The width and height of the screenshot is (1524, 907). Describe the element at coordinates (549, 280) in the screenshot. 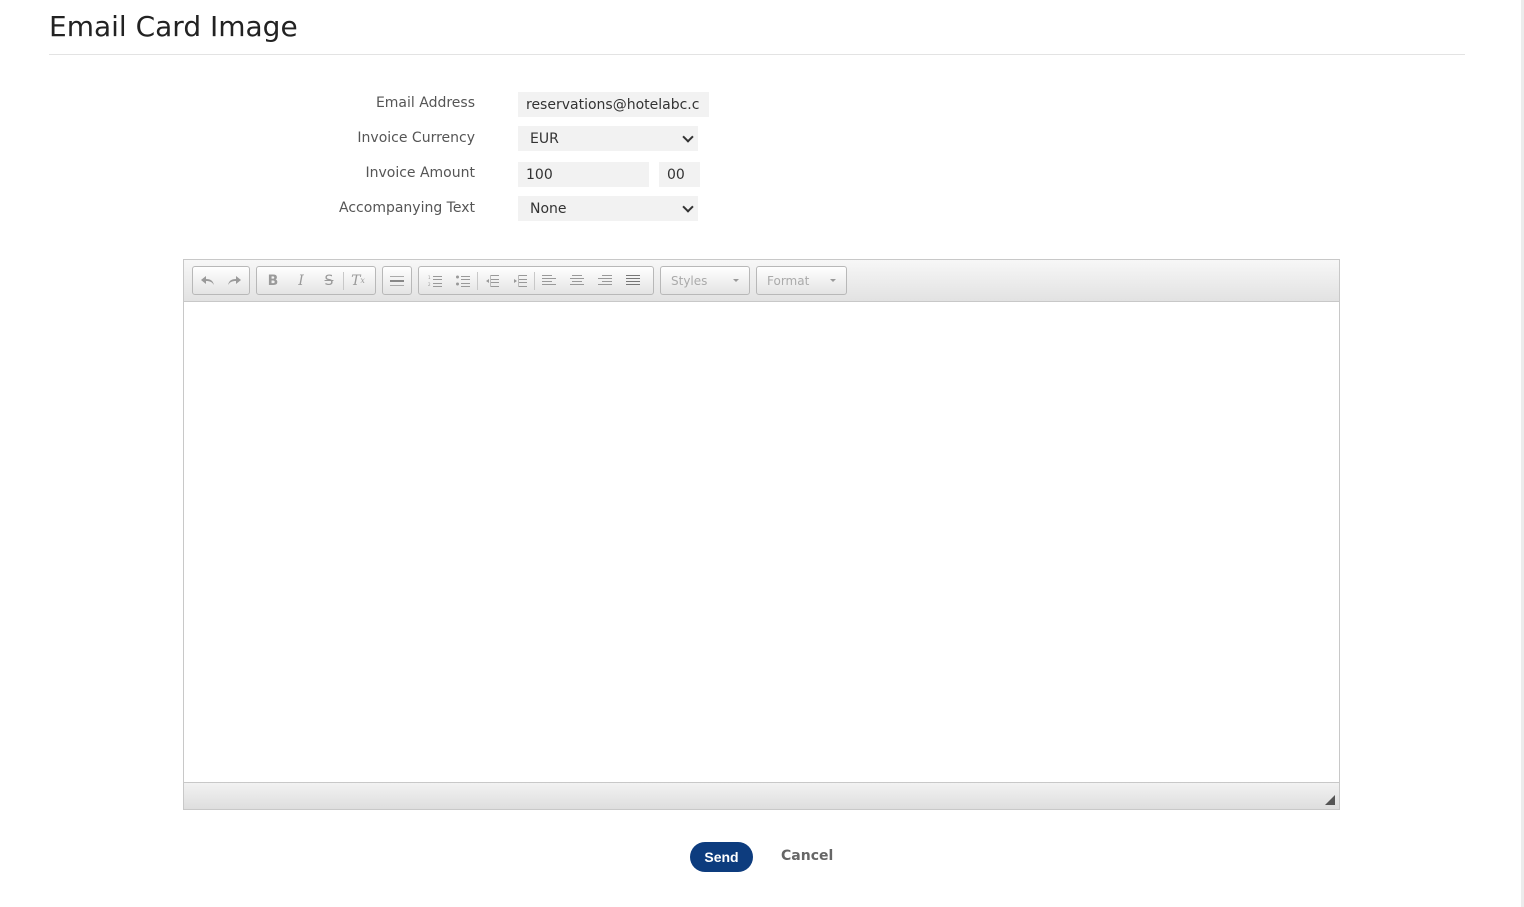

I see `align-left-icon` at that location.